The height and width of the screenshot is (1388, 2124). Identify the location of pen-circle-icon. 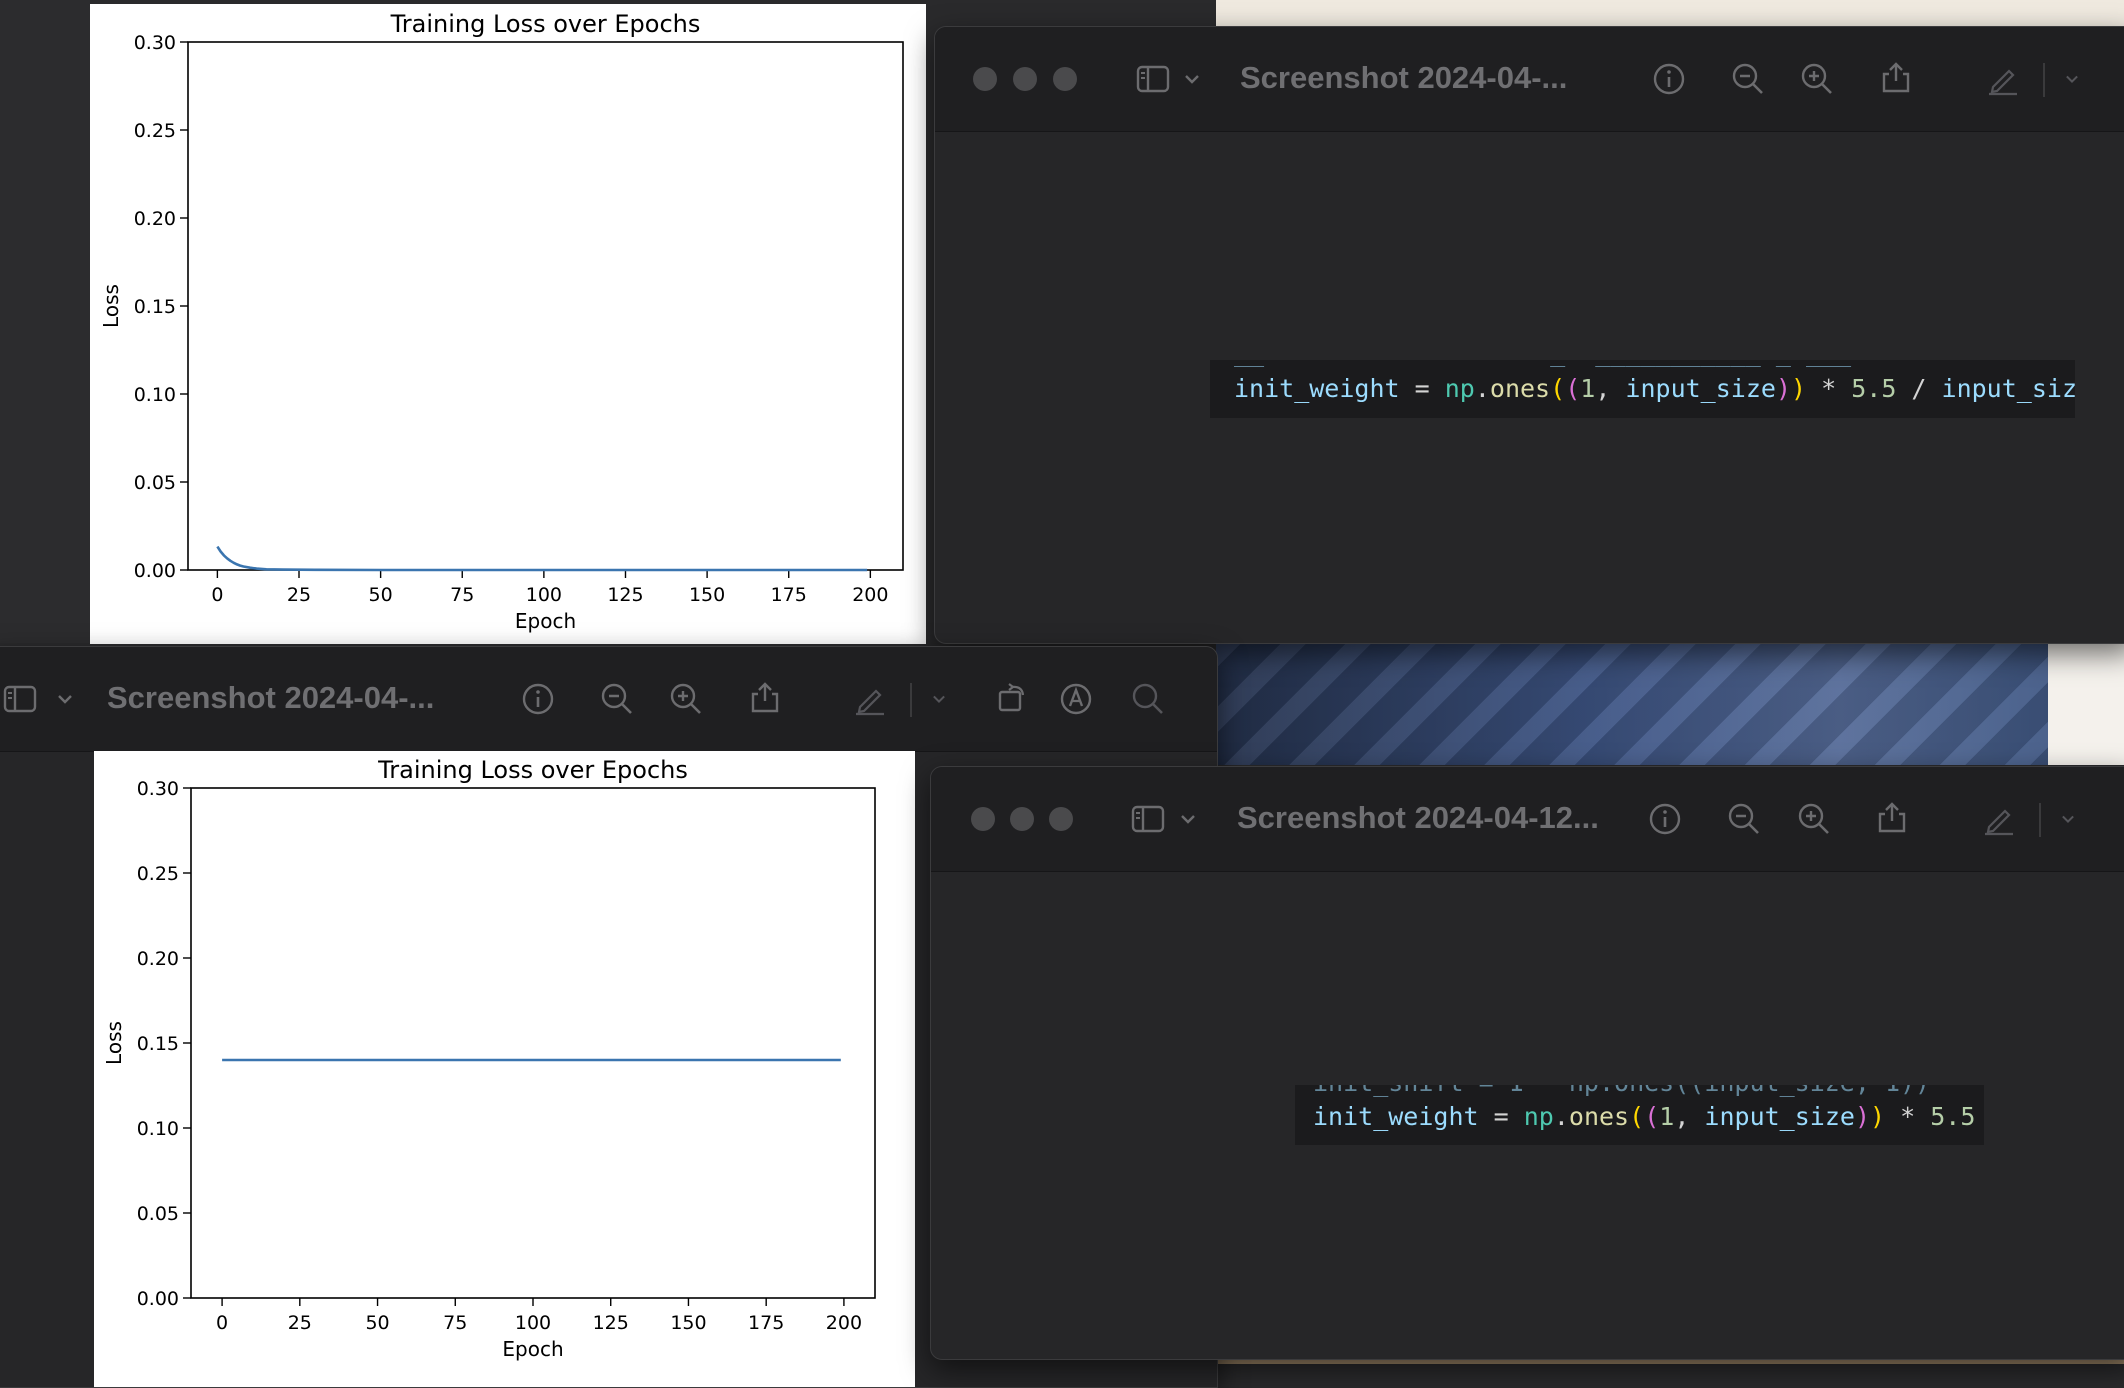
(1076, 699).